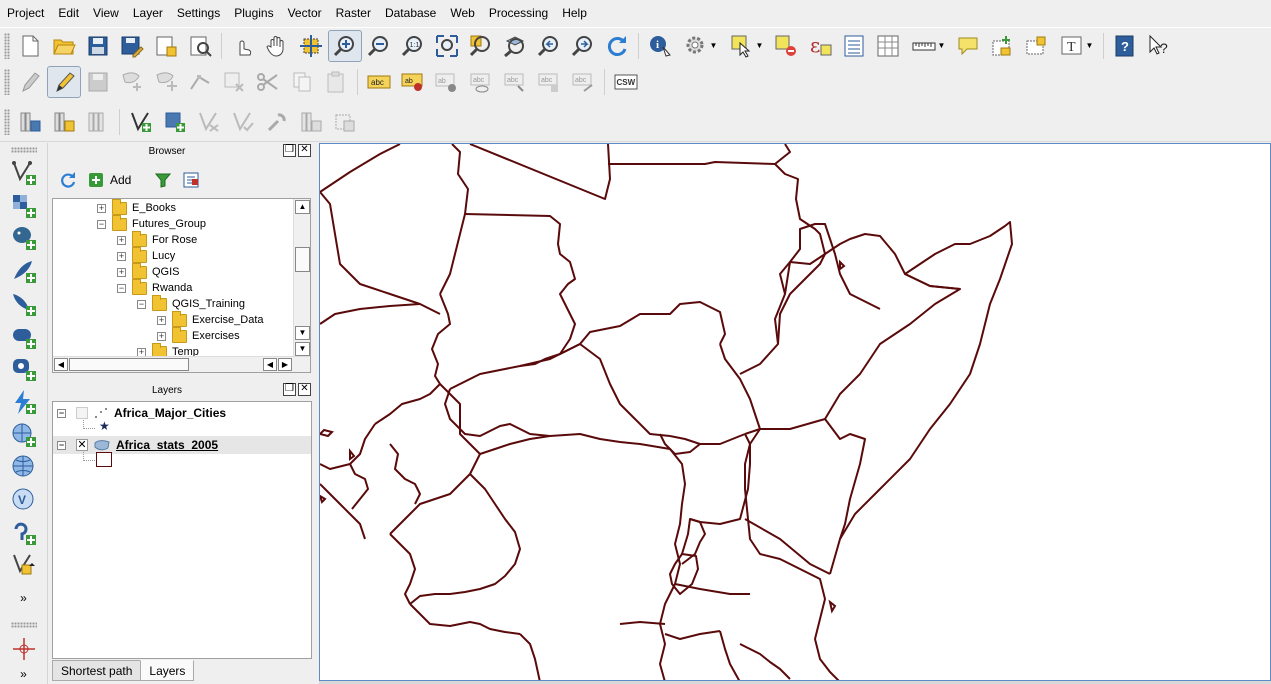  I want to click on node-tool-button, so click(200, 82).